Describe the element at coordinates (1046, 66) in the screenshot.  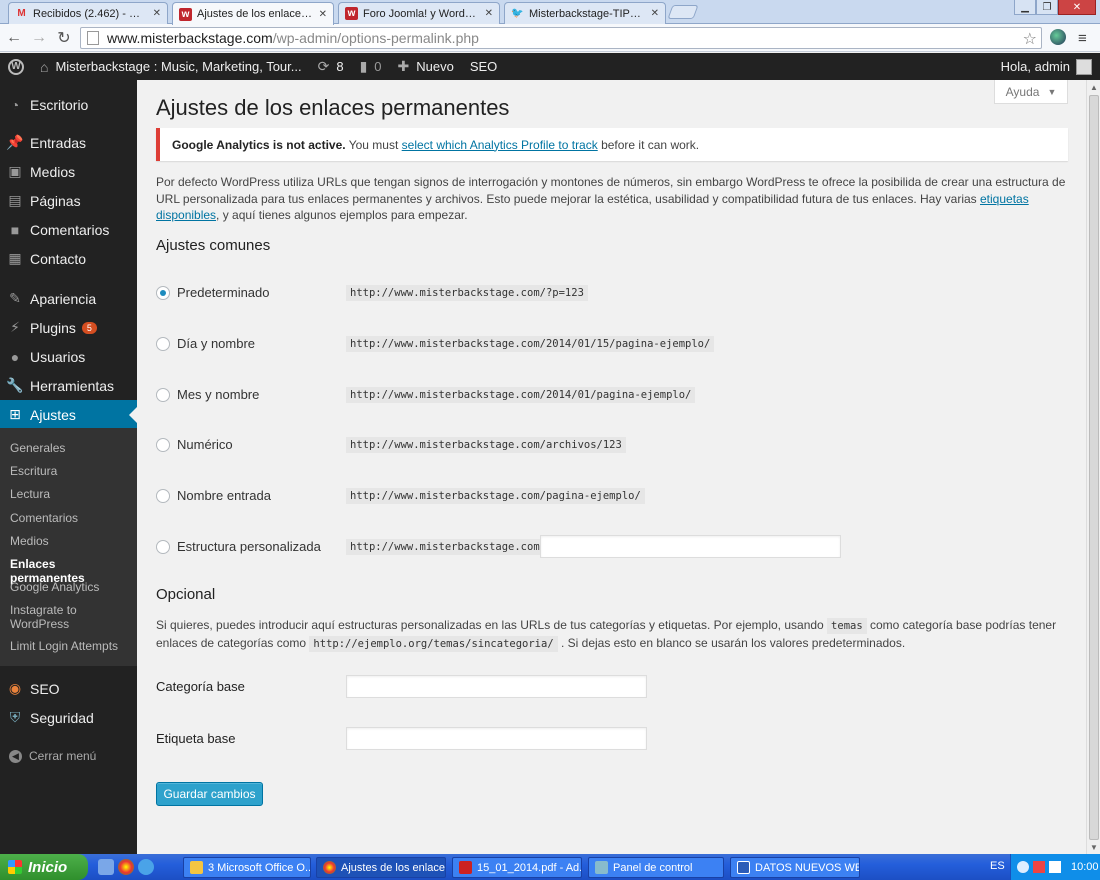
I see `my-account-link: Hola, admin` at that location.